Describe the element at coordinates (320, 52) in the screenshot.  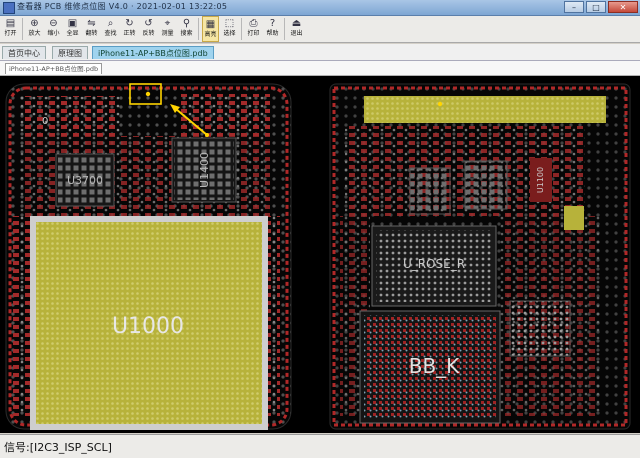
I see `tab-bar: 首页中心 原理图 iPhone11-AP+BB点位图.pdb` at that location.